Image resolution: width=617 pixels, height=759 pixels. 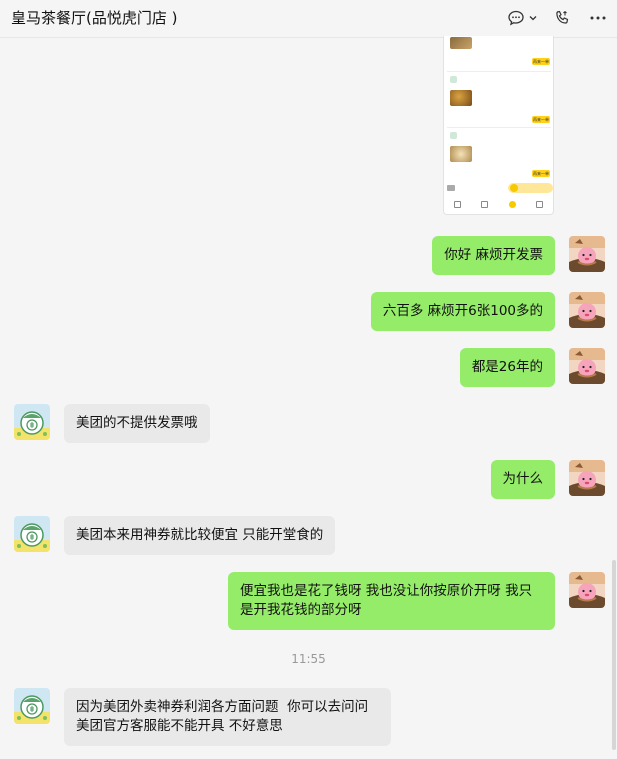 I want to click on nav-home-icon, so click(x=458, y=204).